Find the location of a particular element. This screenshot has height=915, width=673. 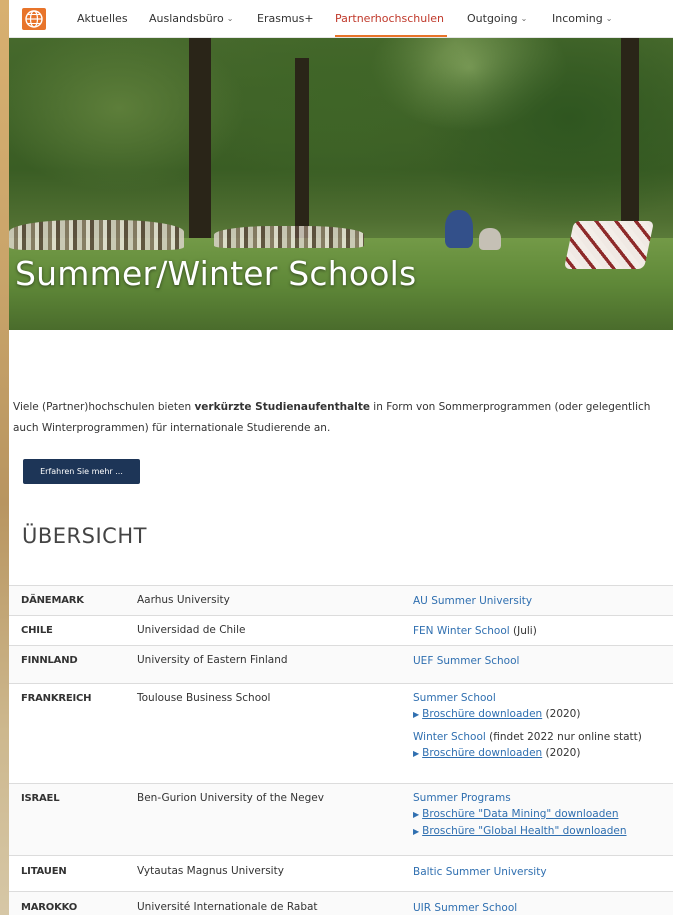

program-cell: UIR Summer School is located at coordinates (465, 907).